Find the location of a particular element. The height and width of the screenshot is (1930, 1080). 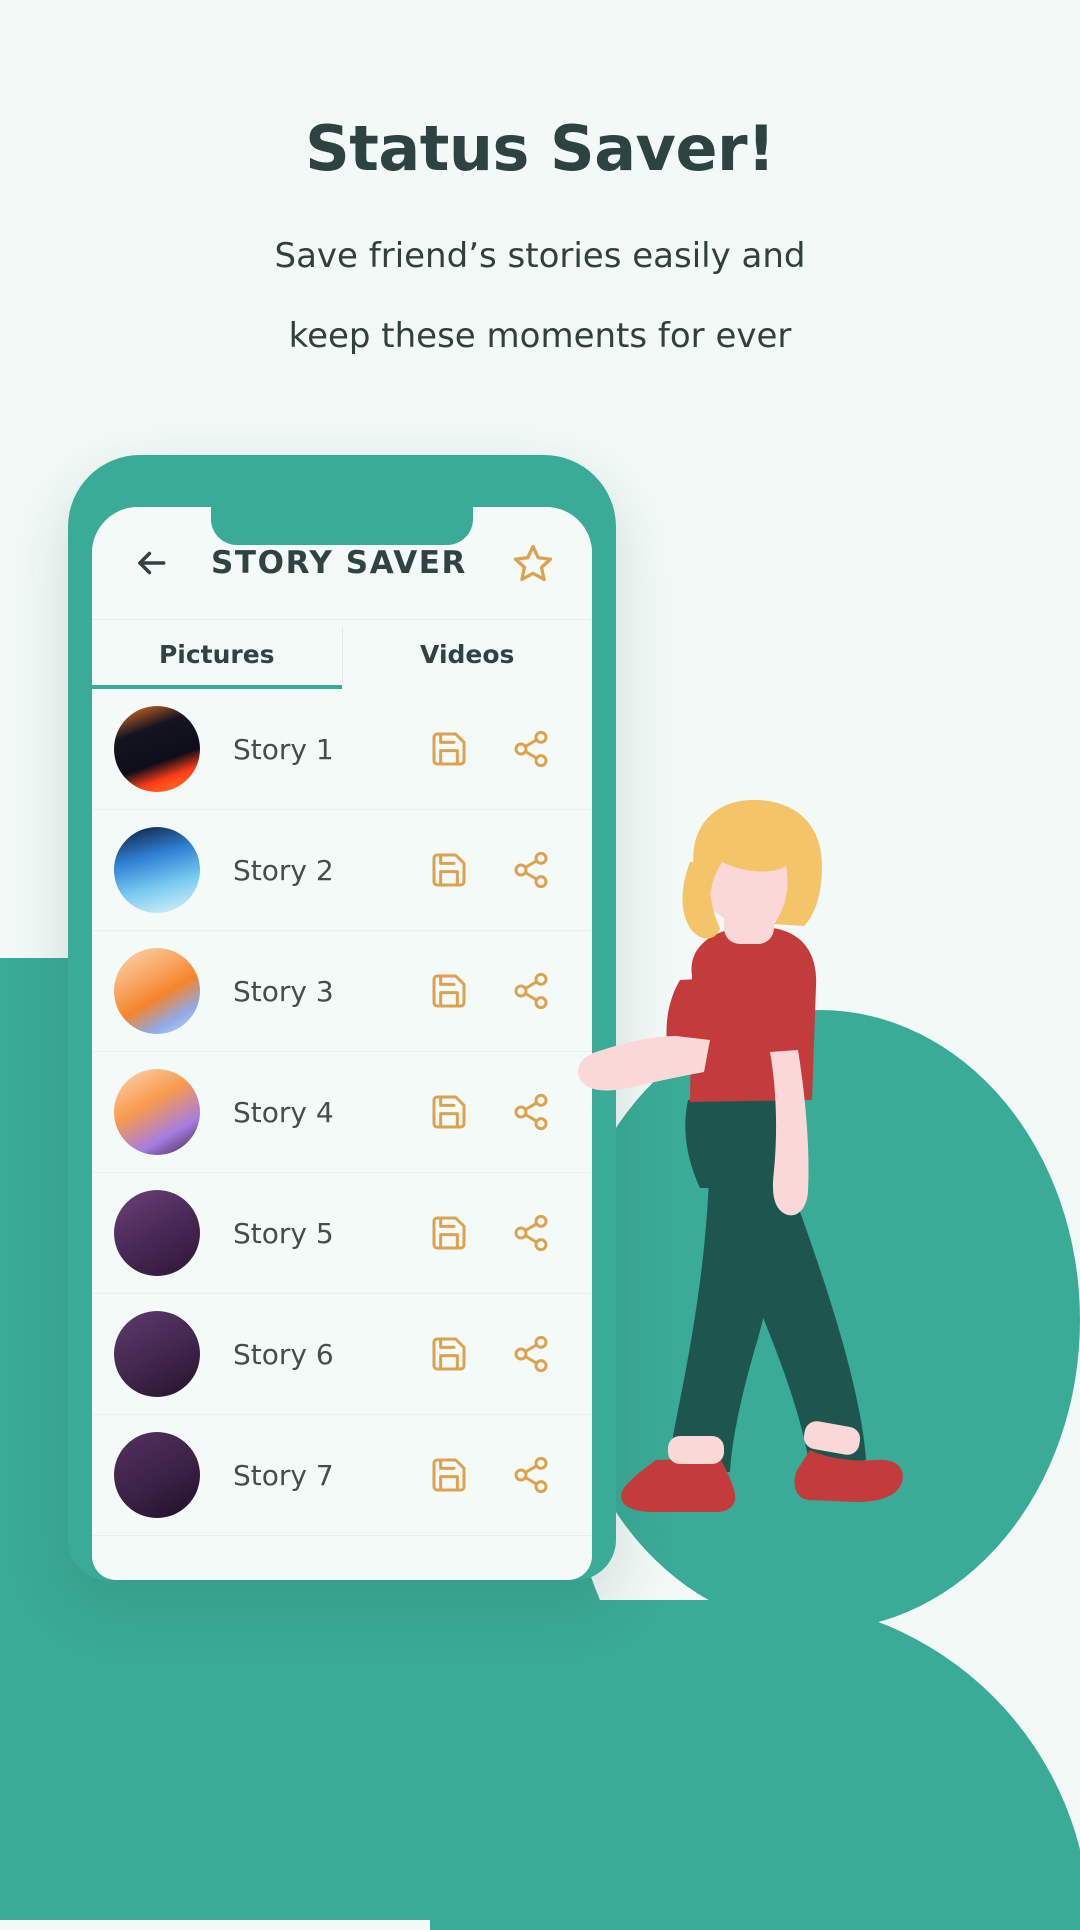

story-row: Story 4 is located at coordinates (342, 1112).